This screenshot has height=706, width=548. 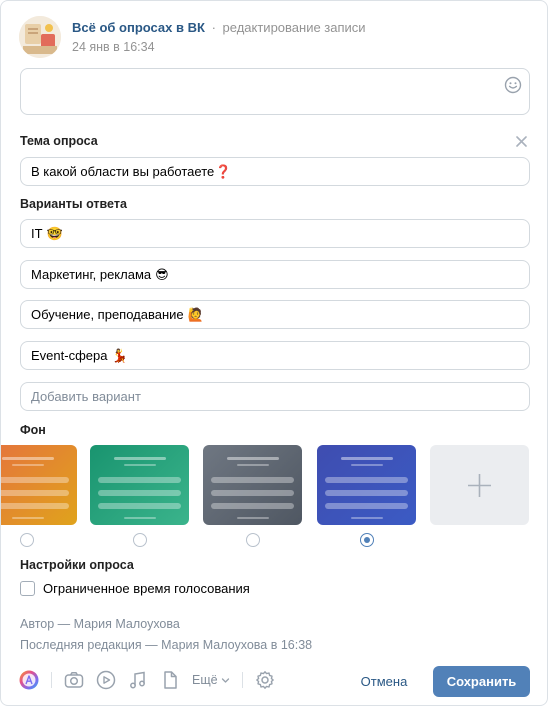 I want to click on background-option-gray, so click(x=252, y=485).